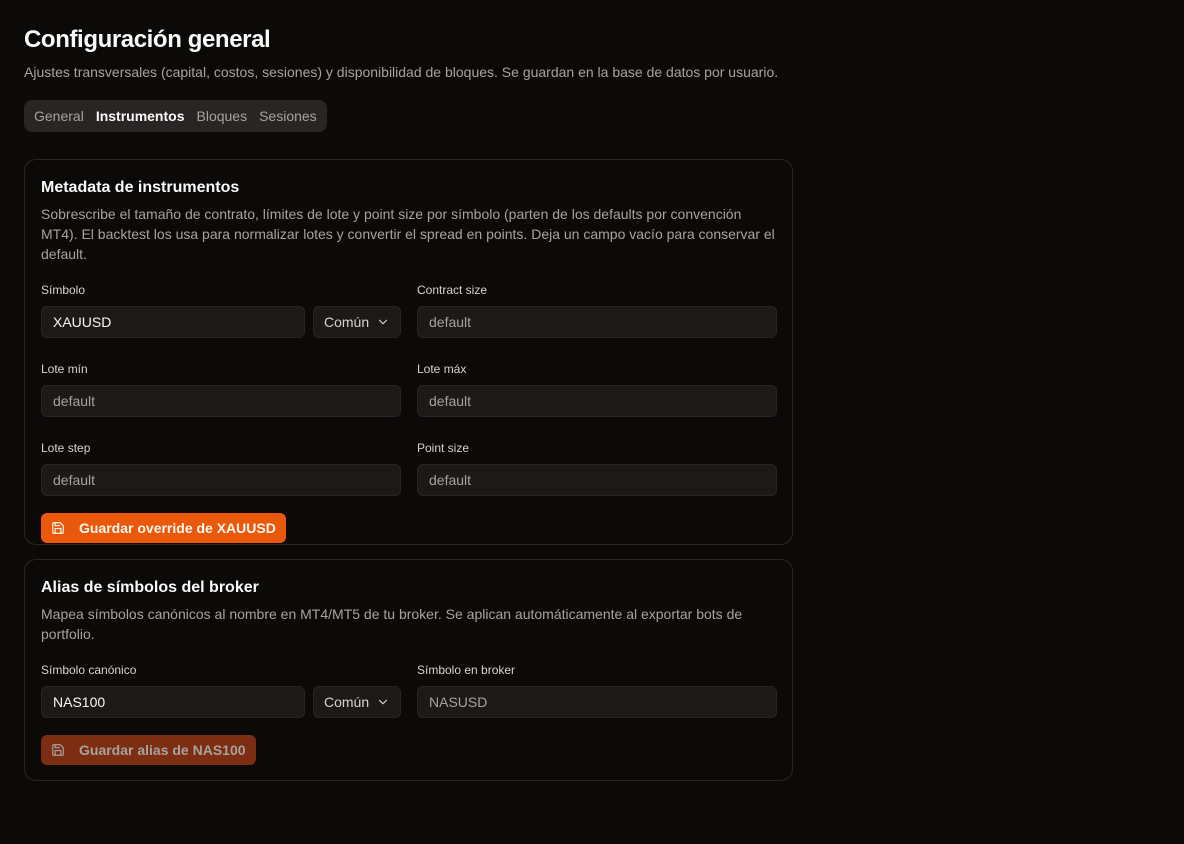  I want to click on contract-size-input, so click(597, 322).